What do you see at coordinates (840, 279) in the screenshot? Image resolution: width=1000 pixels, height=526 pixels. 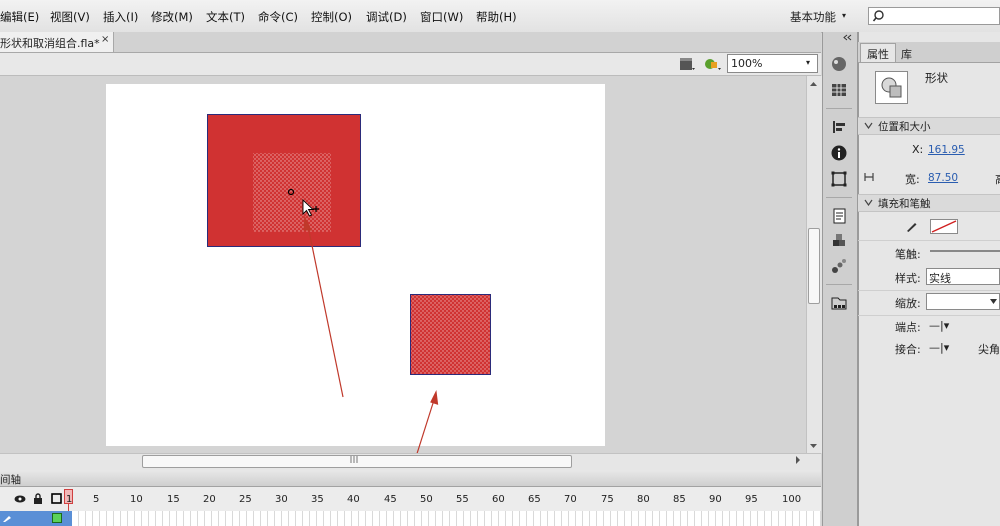 I see `panel-icon-strip` at bounding box center [840, 279].